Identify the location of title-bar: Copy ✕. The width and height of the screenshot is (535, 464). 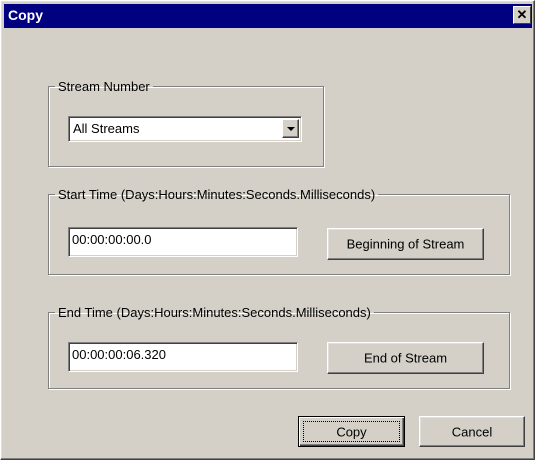
(268, 16).